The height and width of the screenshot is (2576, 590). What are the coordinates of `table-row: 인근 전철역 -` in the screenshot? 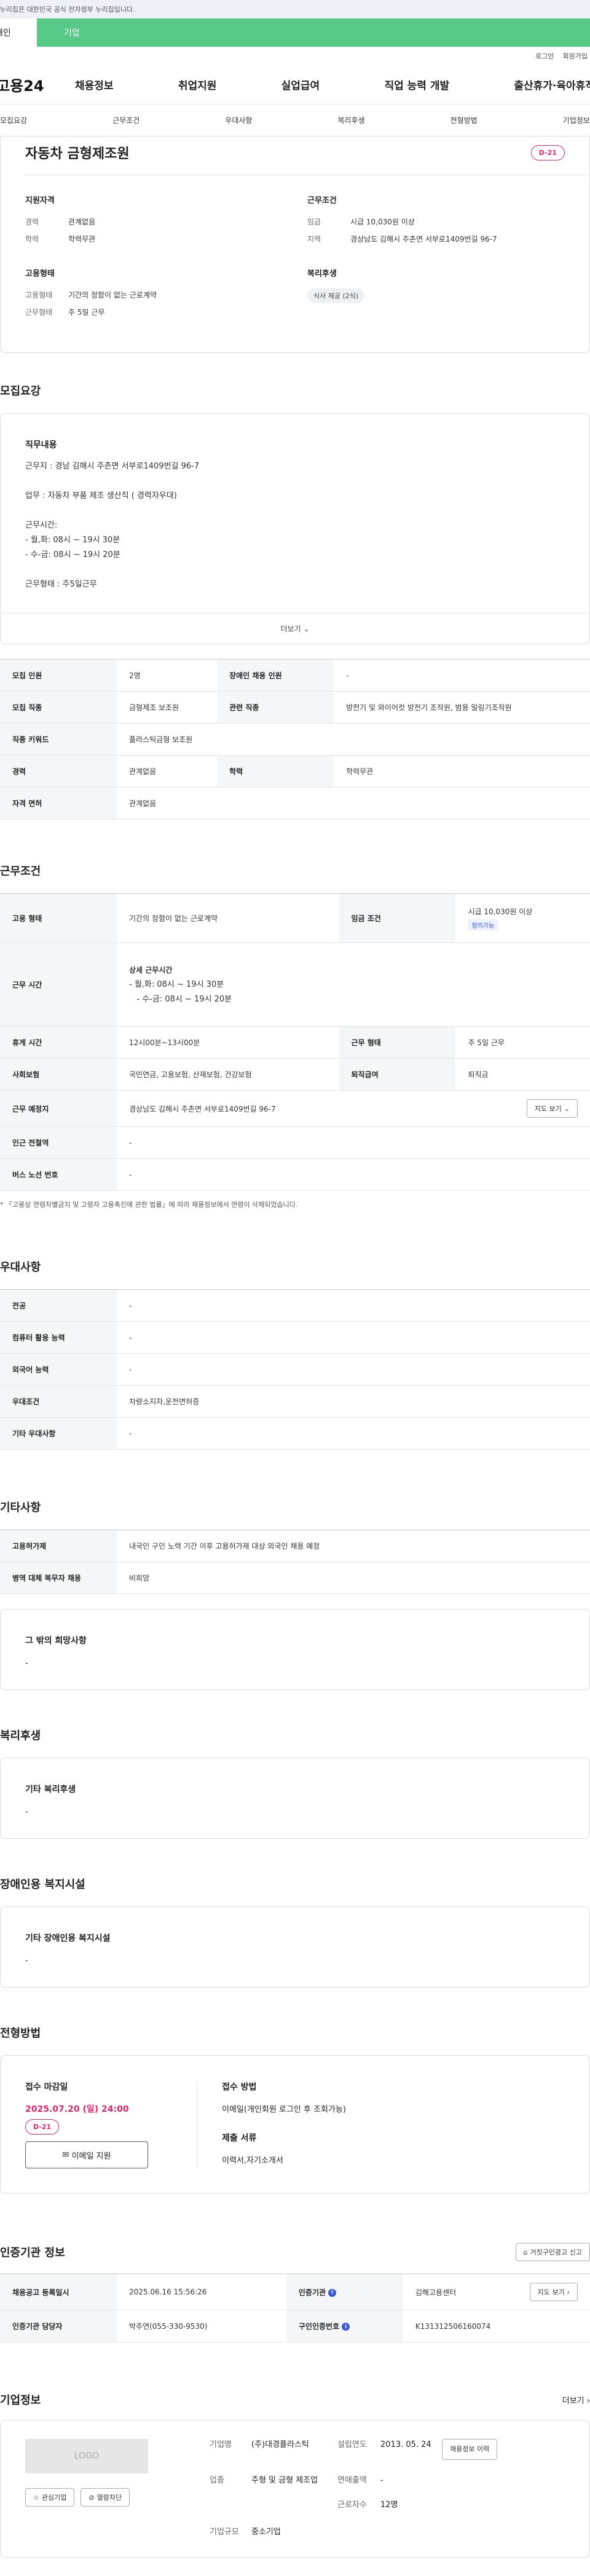 It's located at (295, 1142).